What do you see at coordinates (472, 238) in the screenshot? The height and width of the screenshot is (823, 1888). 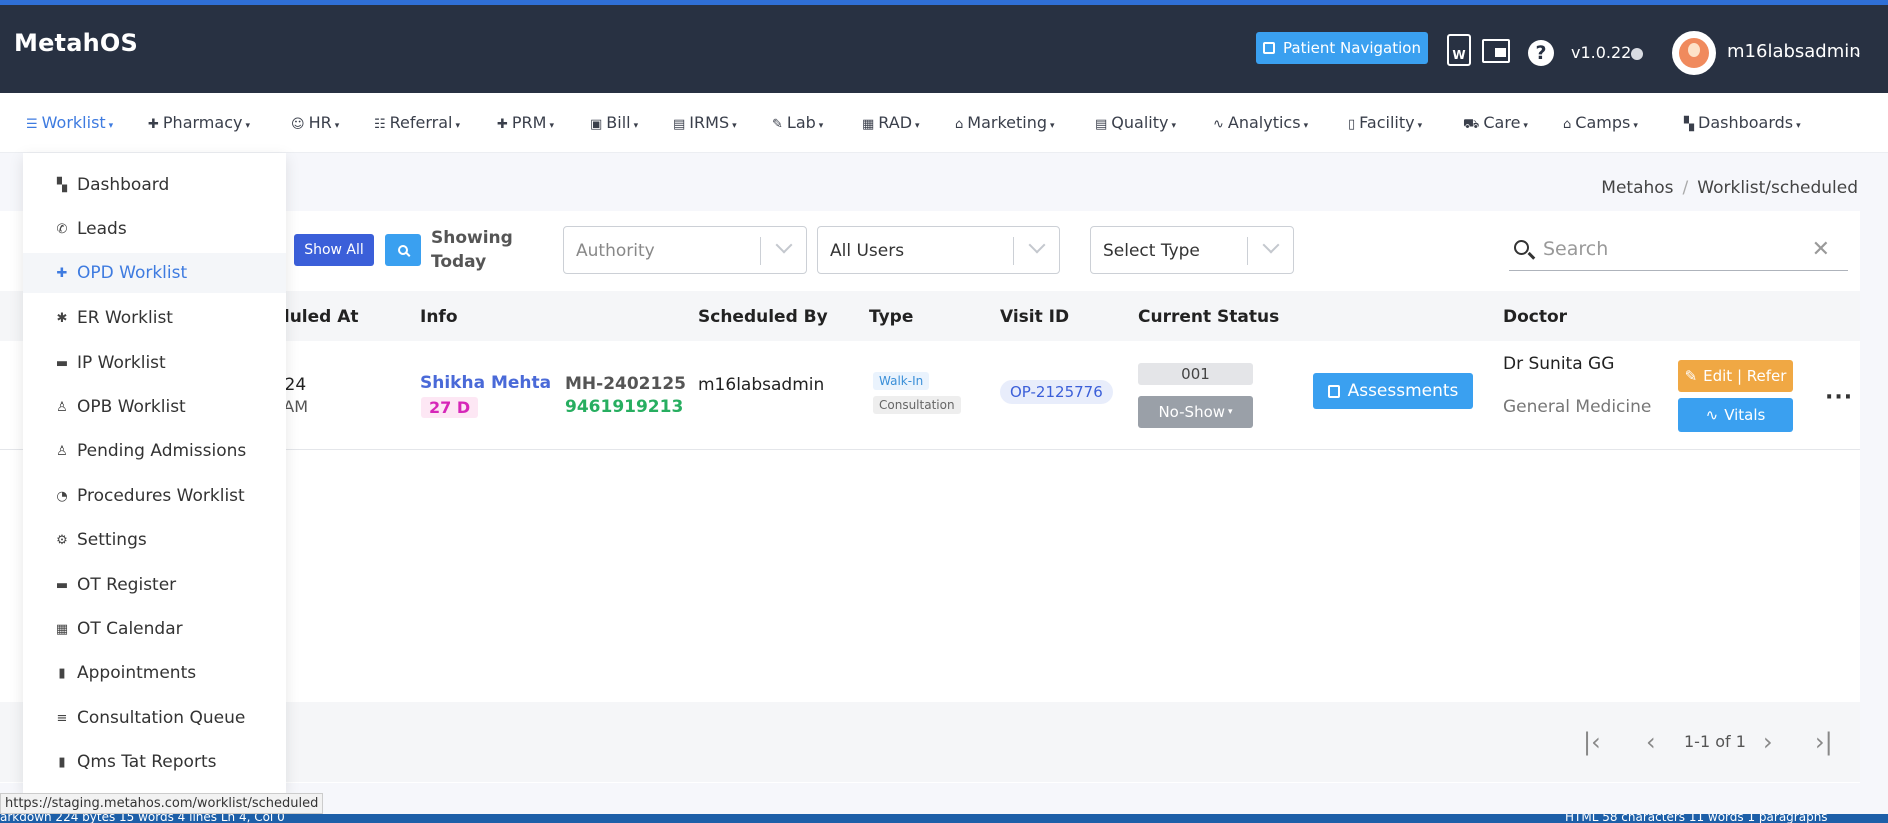 I see `showing-label: Showing` at bounding box center [472, 238].